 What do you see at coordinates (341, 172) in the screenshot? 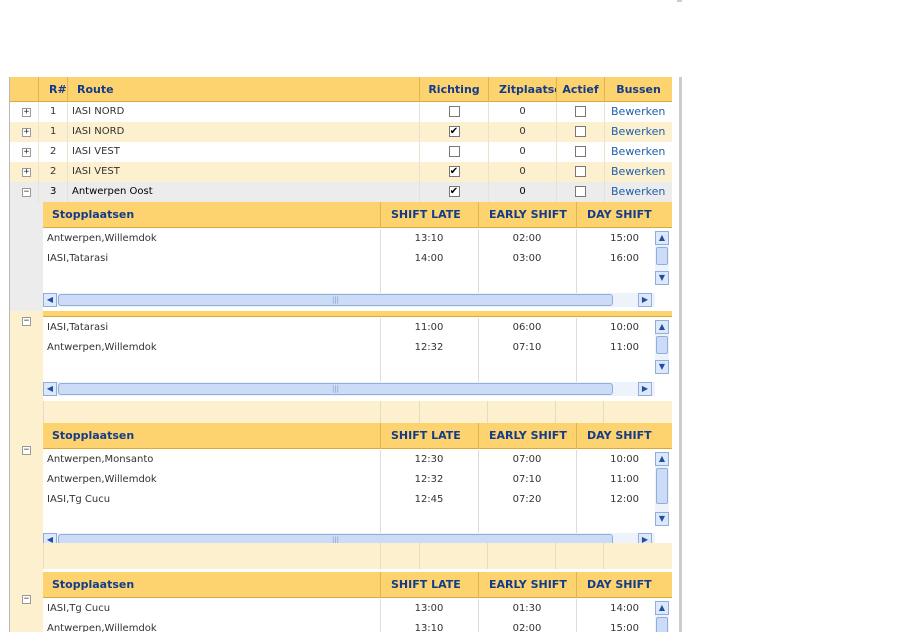
I see `table-row: +2 IASI VEST ✔ 0 Bewerken` at bounding box center [341, 172].